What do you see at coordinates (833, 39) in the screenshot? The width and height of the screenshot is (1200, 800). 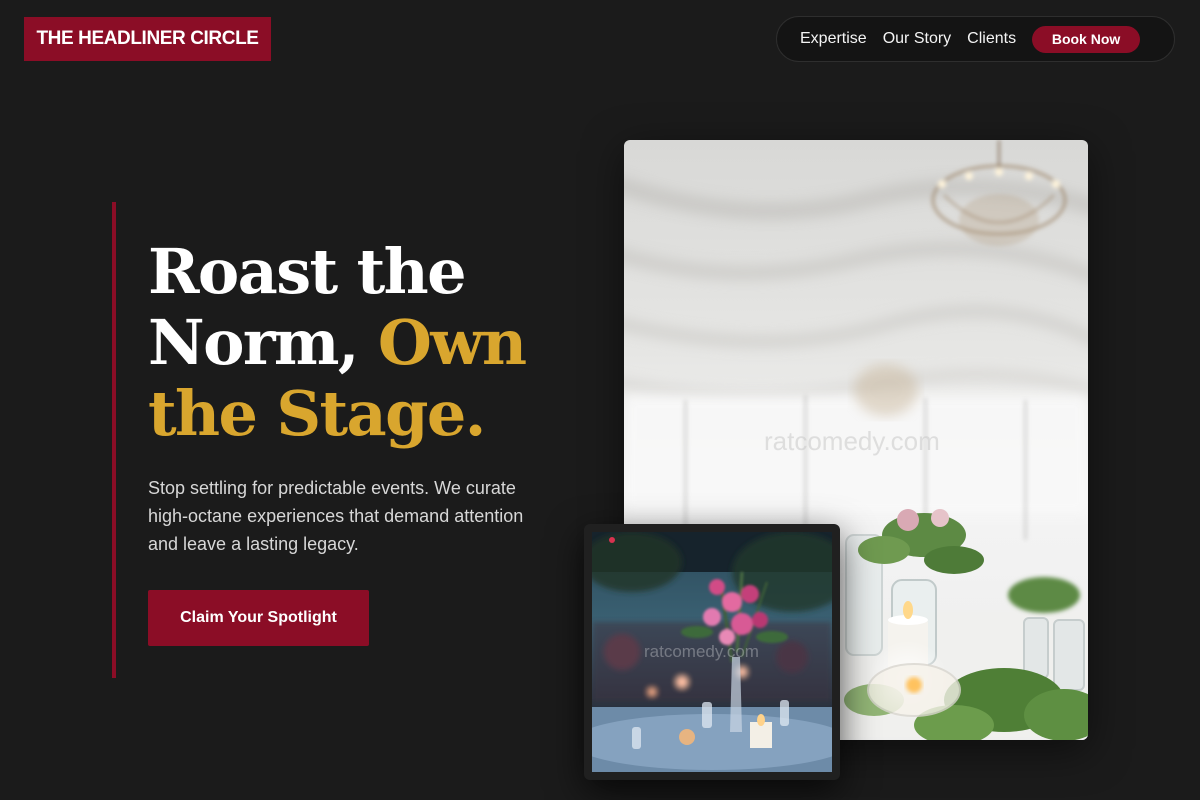 I see `nav-link-expertise: Expertise` at bounding box center [833, 39].